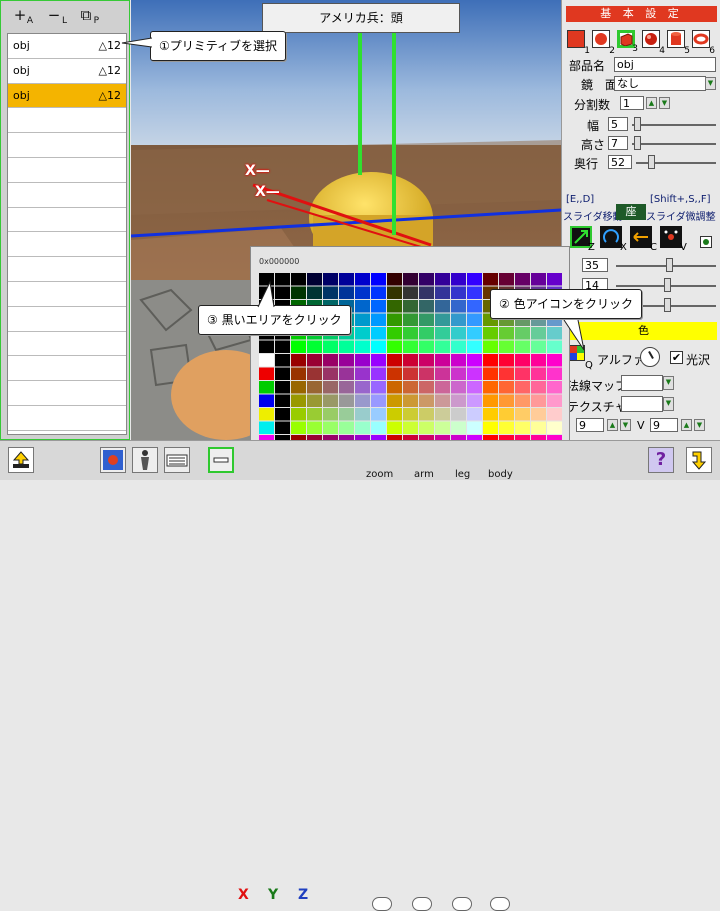  I want to click on part-name-input: obj, so click(665, 64).